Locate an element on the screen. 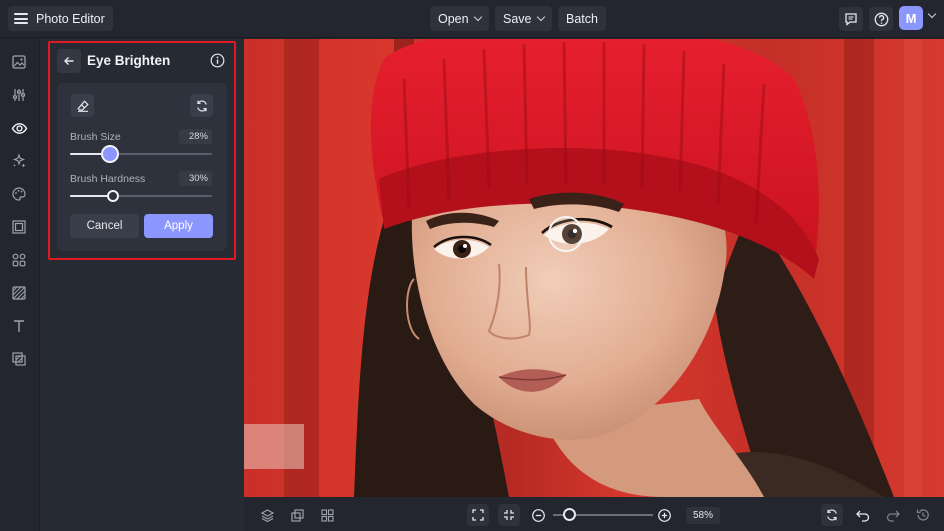 The image size is (944, 531). panel-title: Eye Brighten is located at coordinates (129, 60).